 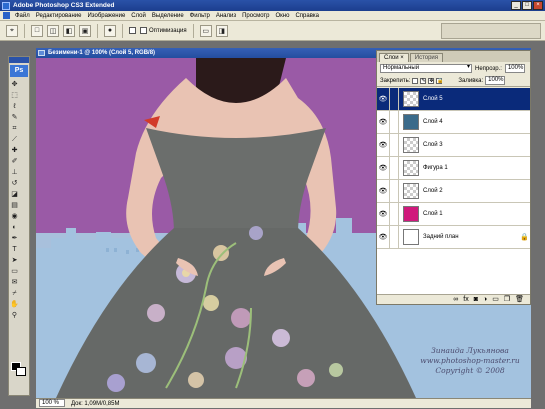 What do you see at coordinates (138, 16) in the screenshot?
I see `menu-layer: Слой` at bounding box center [138, 16].